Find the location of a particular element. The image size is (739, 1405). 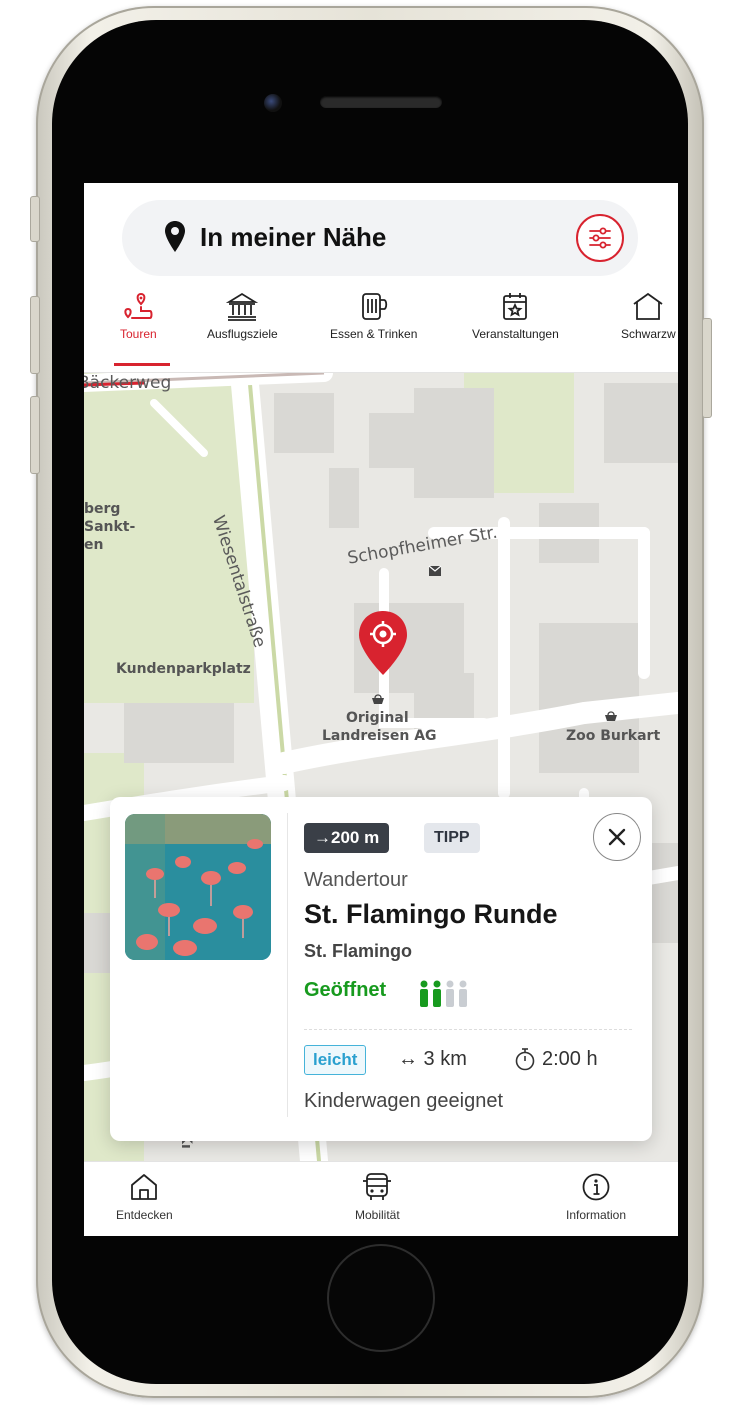

close-icon is located at coordinates (617, 837).